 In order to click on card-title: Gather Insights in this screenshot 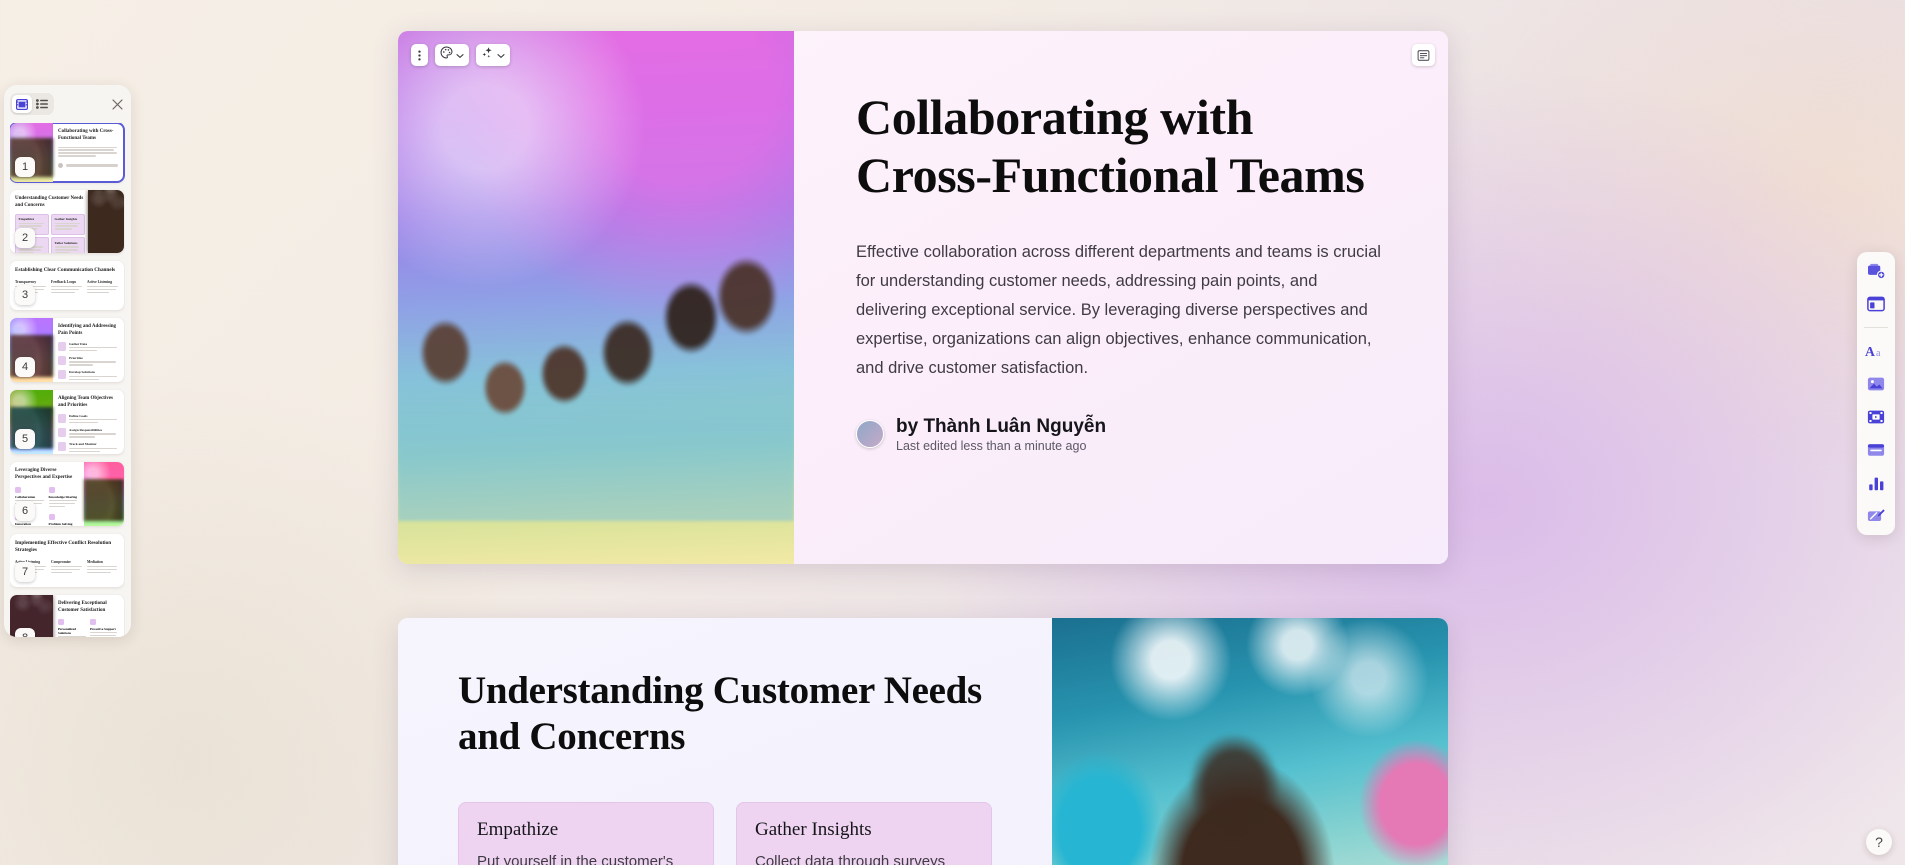, I will do `click(813, 830)`.